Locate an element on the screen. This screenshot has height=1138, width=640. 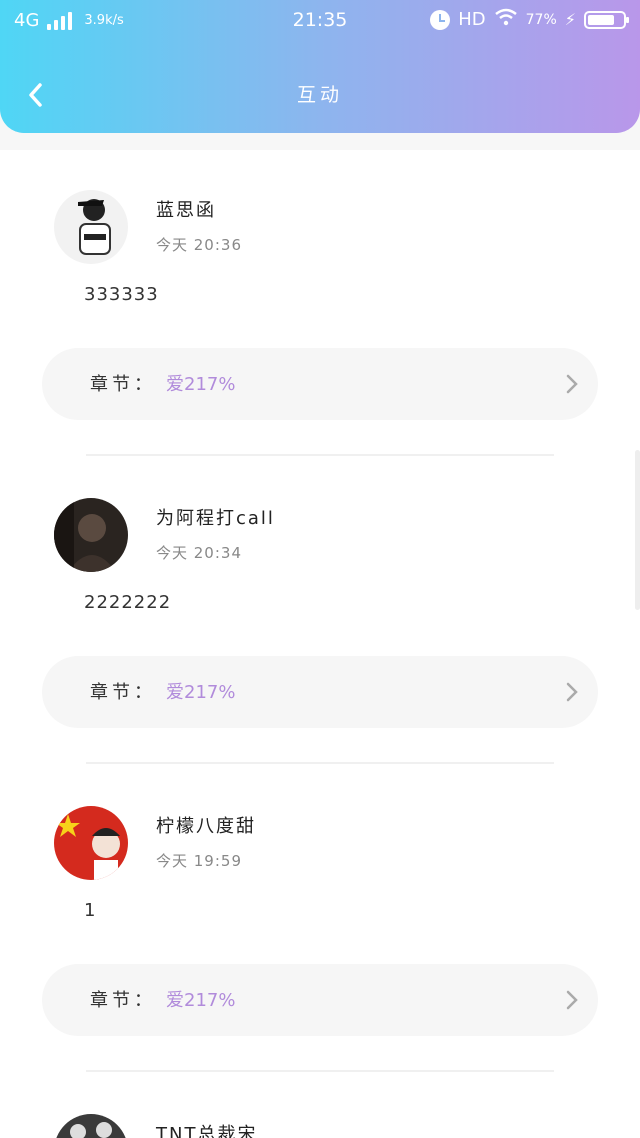
battery-fill is located at coordinates (601, 19).